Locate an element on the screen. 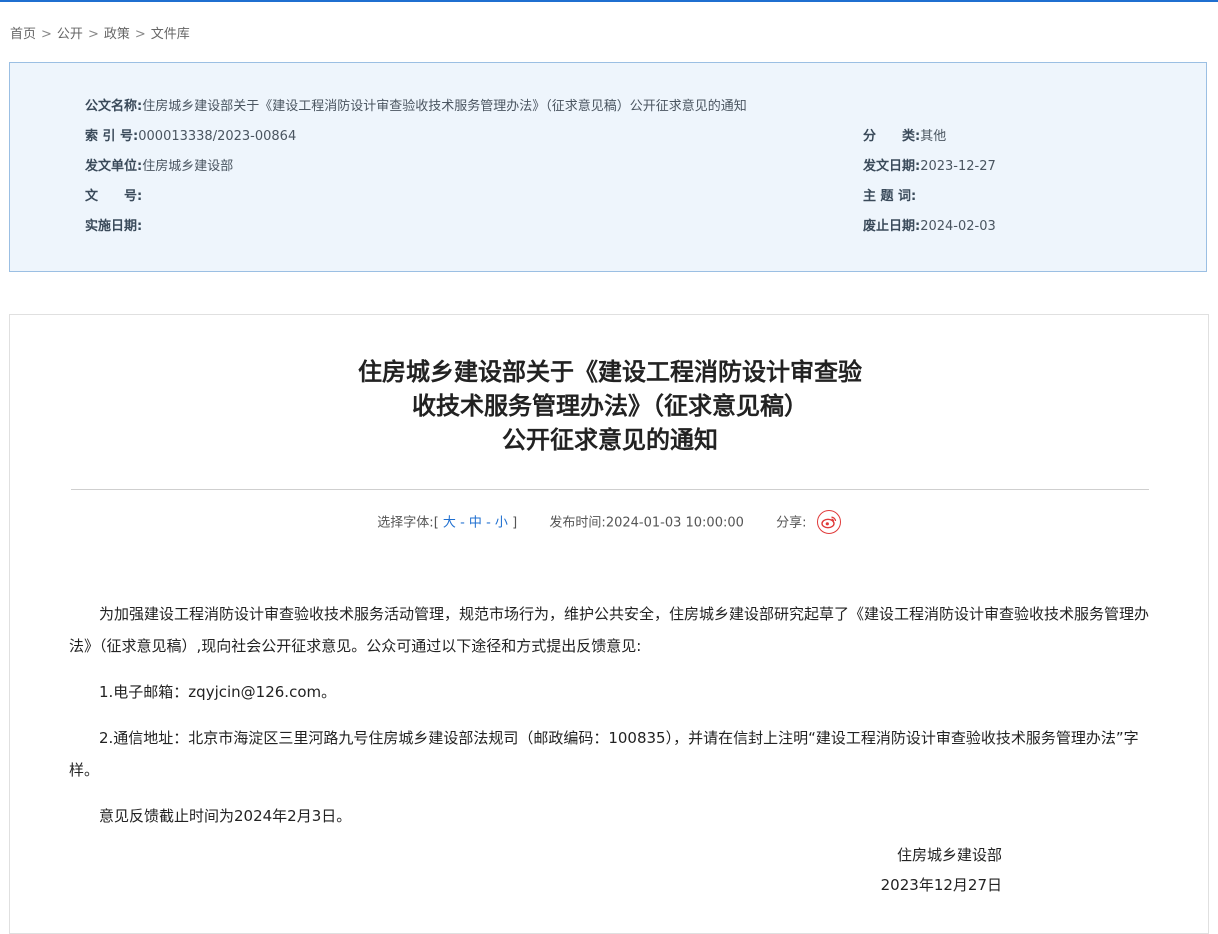 This screenshot has width=1218, height=934. meta-doc-name-label: 公文名称: is located at coordinates (114, 106).